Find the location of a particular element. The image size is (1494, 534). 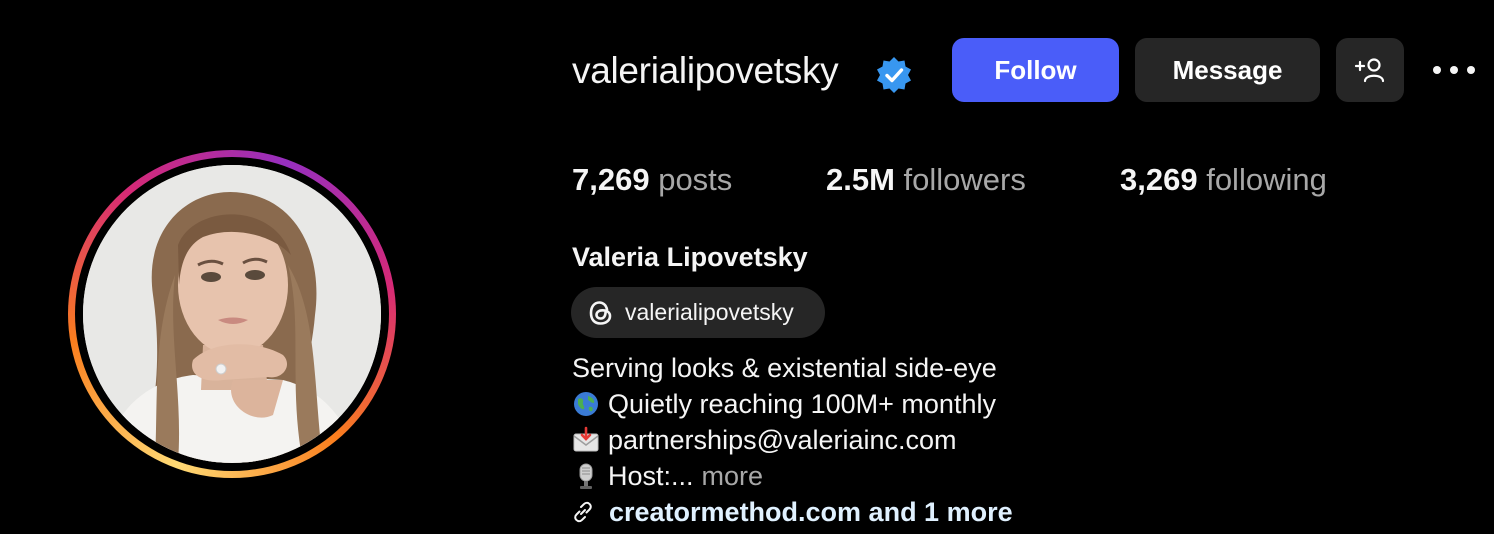

story-ring is located at coordinates (232, 314).